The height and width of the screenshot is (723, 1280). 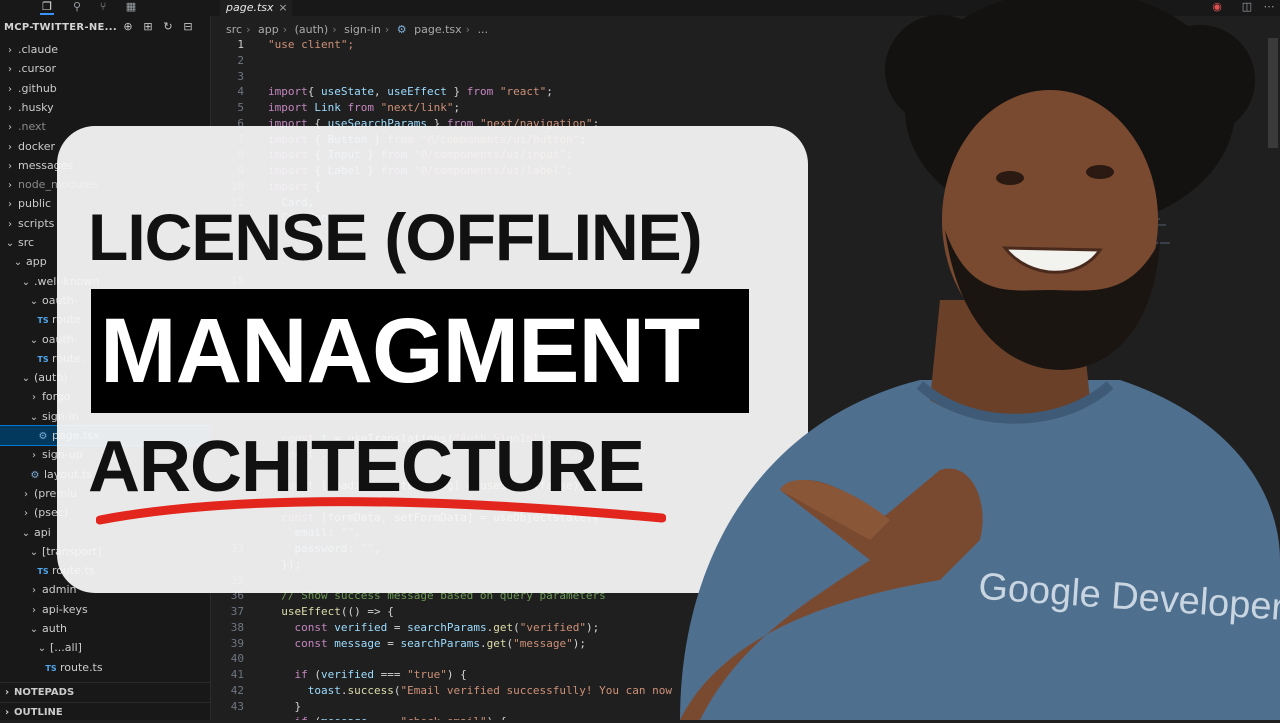 I want to click on tree-item: ›api-keys, so click(x=105, y=609).